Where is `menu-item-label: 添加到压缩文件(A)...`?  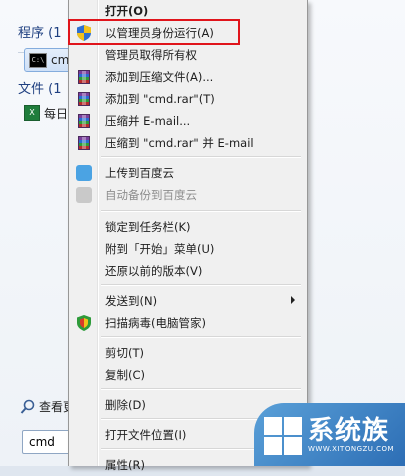
menu-item-label: 添加到压缩文件(A)... is located at coordinates (159, 77).